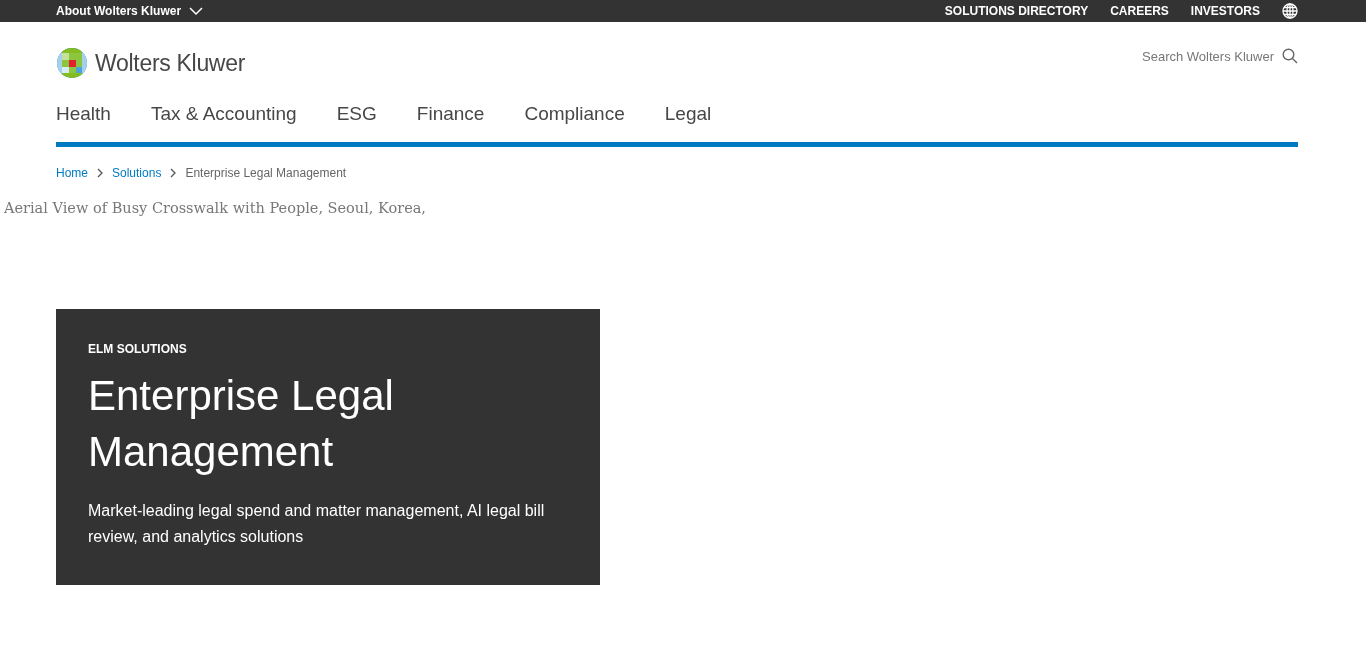 This screenshot has height=651, width=1366. Describe the element at coordinates (241, 424) in the screenshot. I see `hero-title: Enterprise Legal Management` at that location.